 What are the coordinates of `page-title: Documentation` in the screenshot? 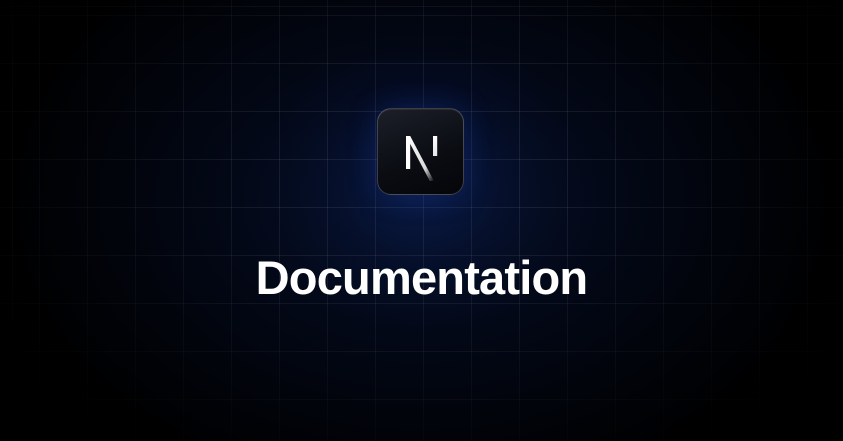 It's located at (421, 277).